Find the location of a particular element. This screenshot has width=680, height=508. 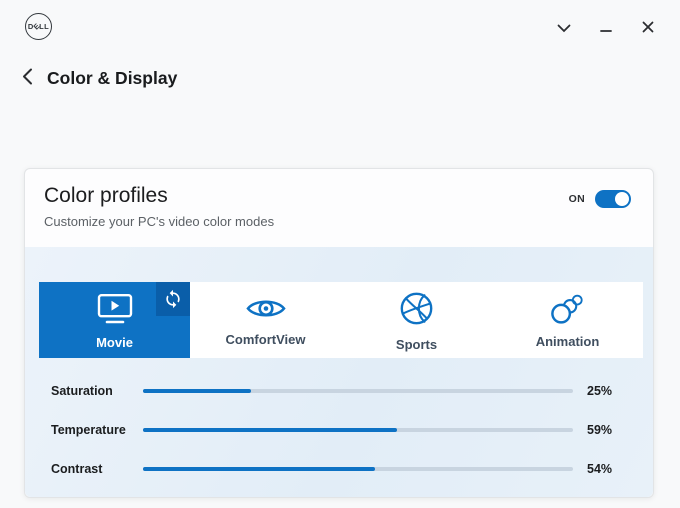

motion-circles-icon is located at coordinates (567, 310).